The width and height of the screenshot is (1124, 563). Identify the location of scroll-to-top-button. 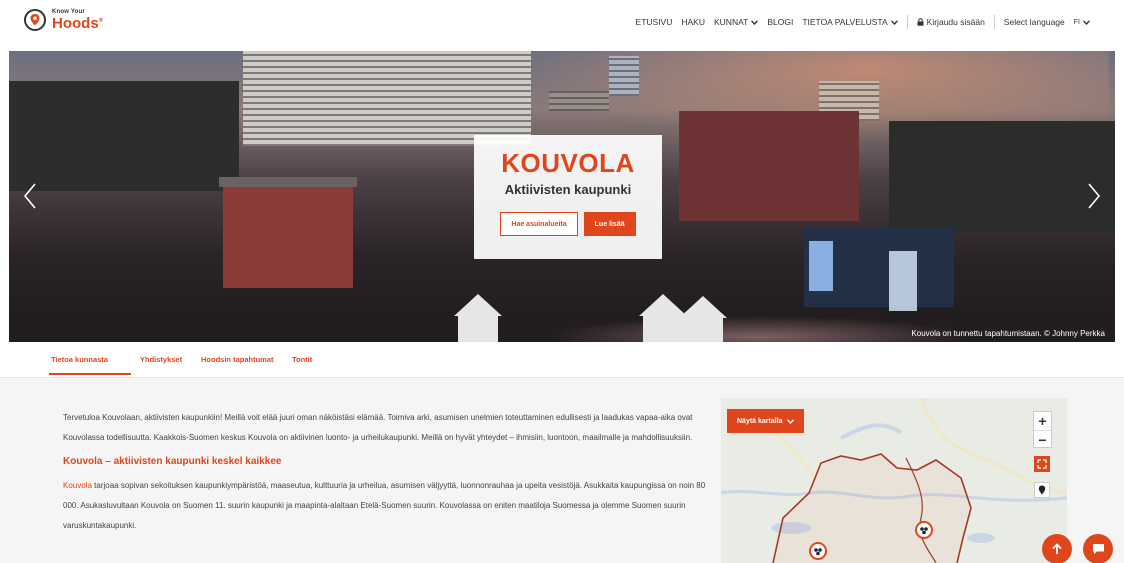
(1057, 548).